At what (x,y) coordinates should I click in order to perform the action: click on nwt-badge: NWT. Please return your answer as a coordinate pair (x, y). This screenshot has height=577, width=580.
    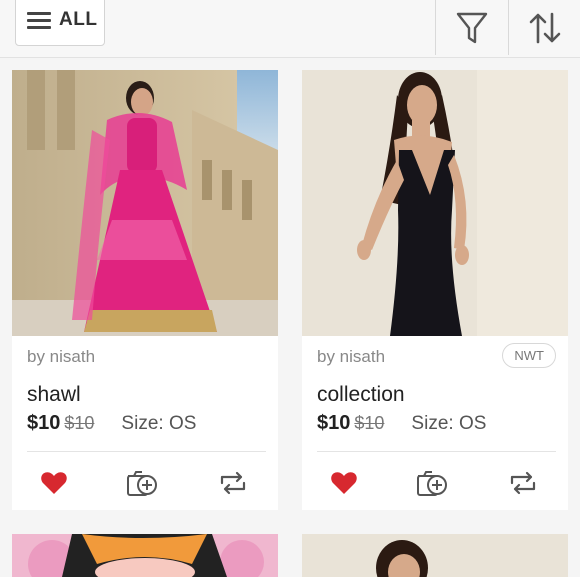
    Looking at the image, I should click on (529, 355).